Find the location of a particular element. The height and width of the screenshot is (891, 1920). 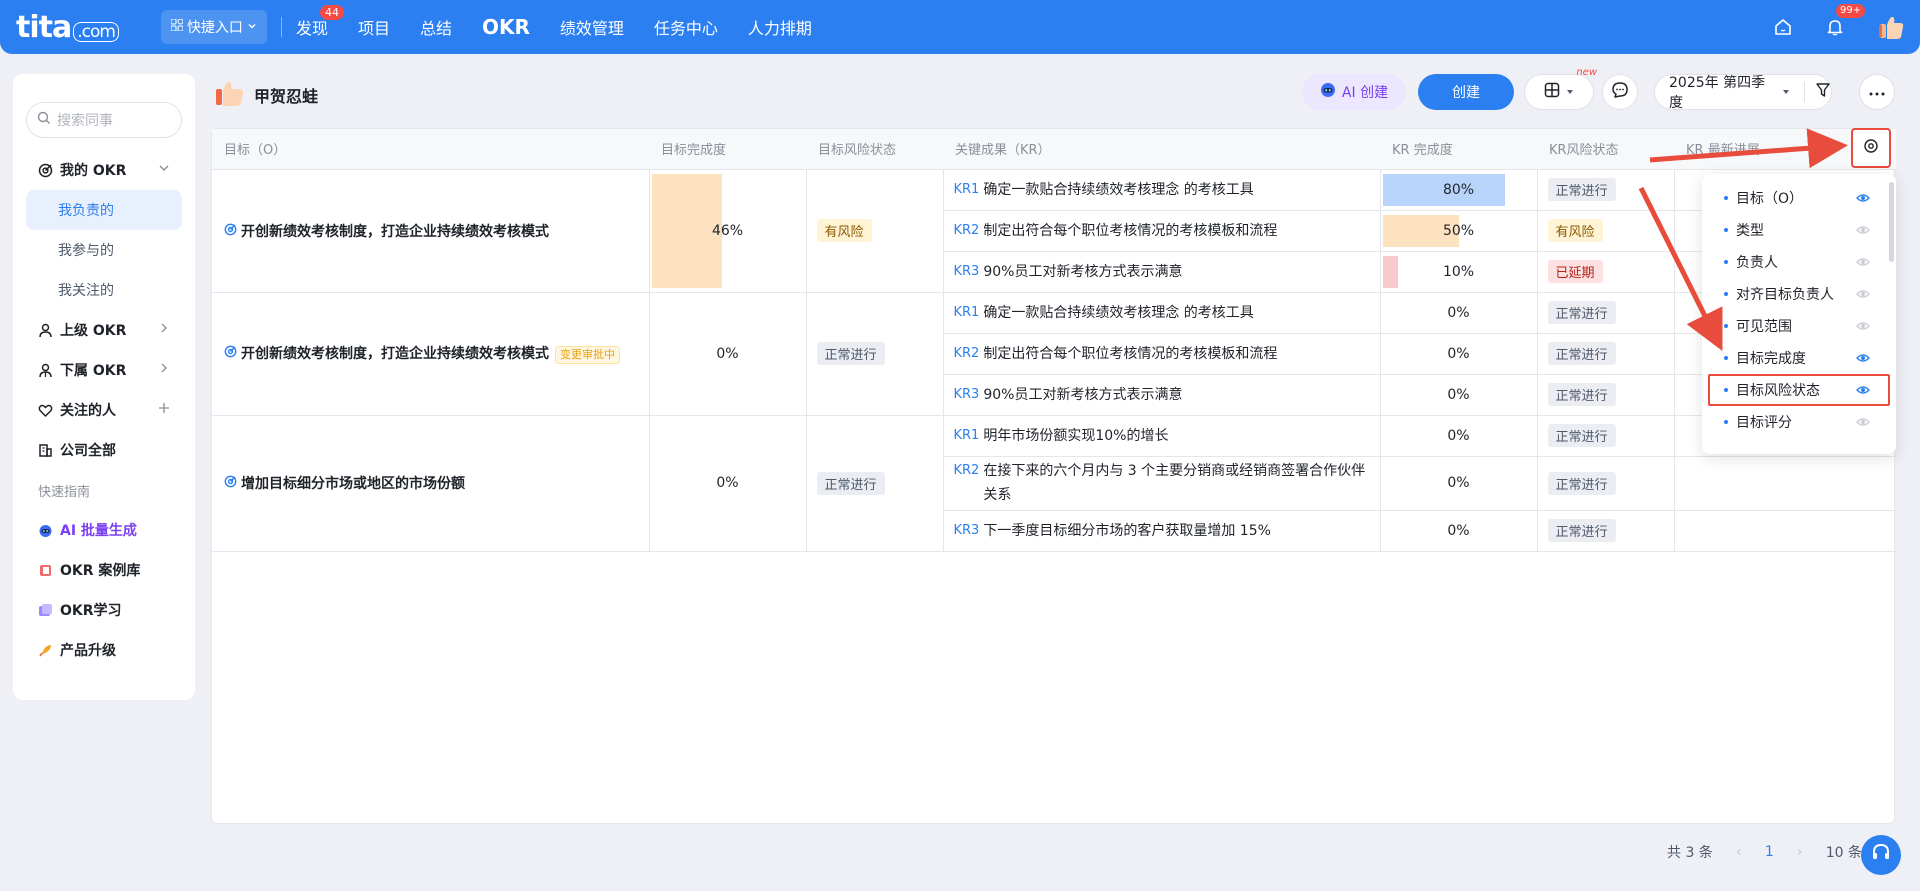

objective-cell: 增加目标细分市场或地区的市场份额 is located at coordinates (431, 483).